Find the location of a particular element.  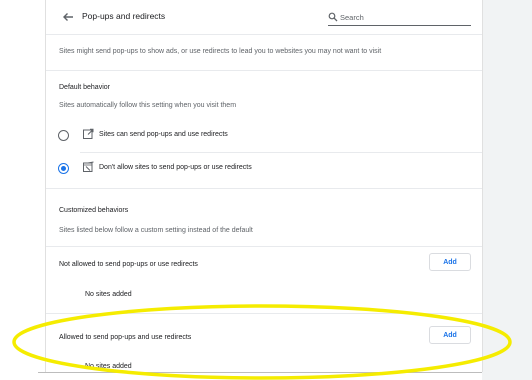

customized-behaviors-heading: Customized behaviors is located at coordinates (94, 210).